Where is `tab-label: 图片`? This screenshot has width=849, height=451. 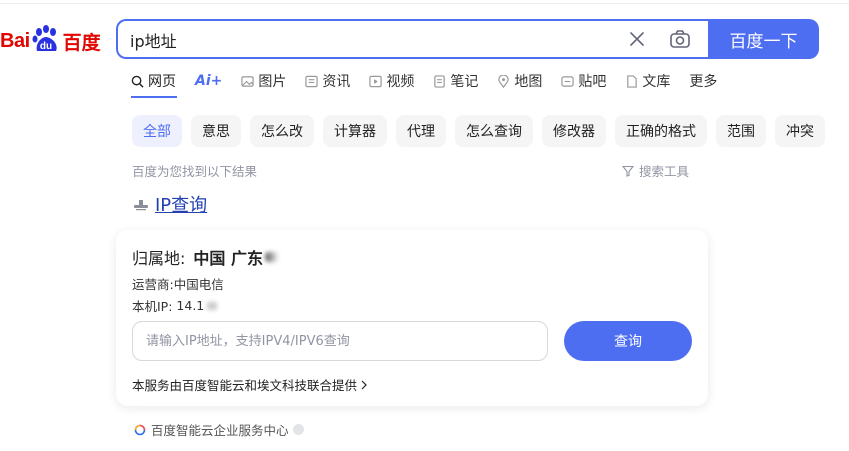
tab-label: 图片 is located at coordinates (272, 82).